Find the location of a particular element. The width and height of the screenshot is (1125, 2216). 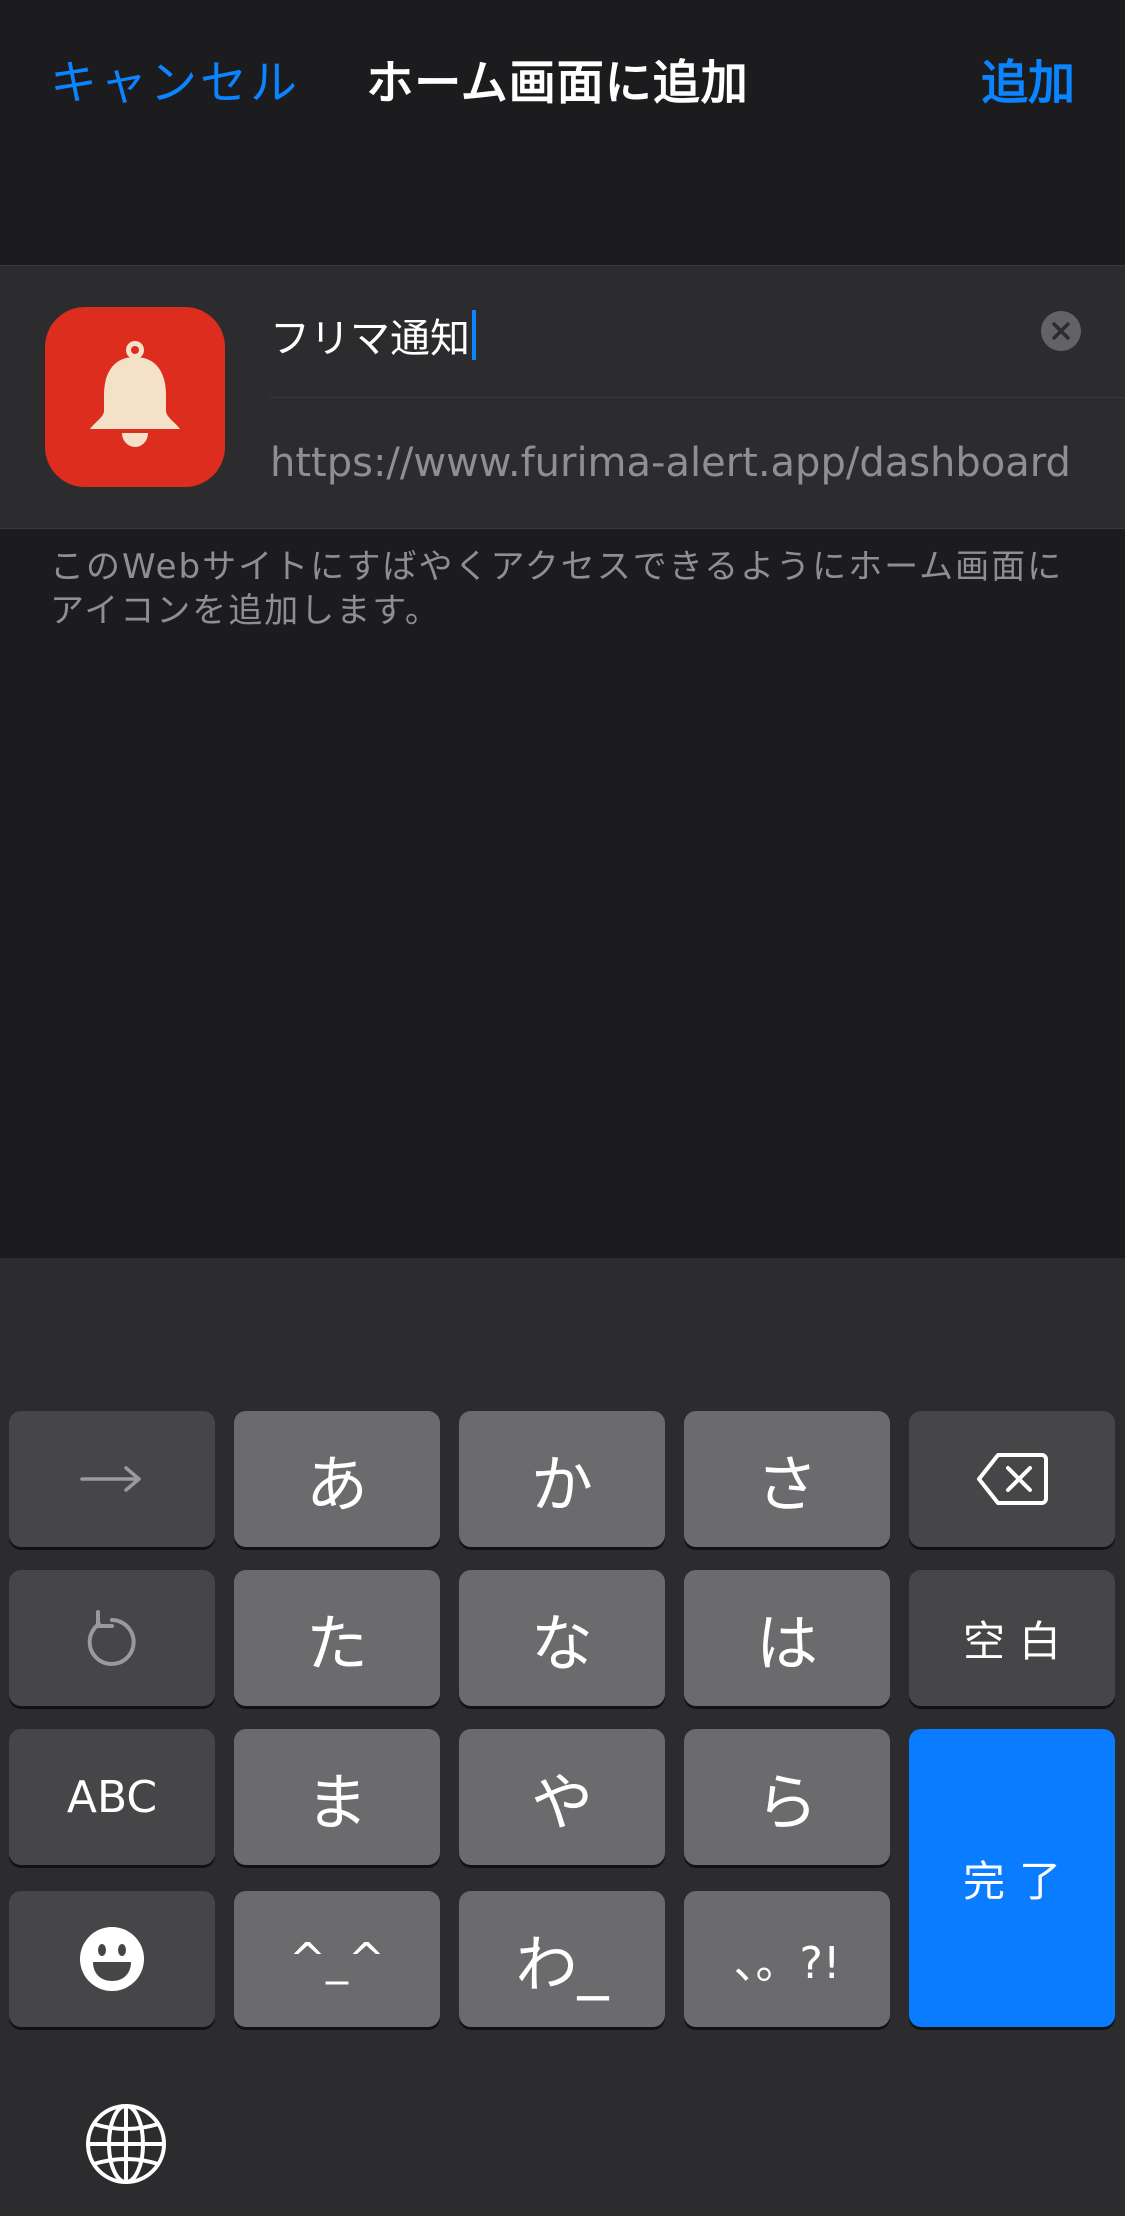

description-note: このWebサイトにすばやくアクセスできるようにホーム画面にアイコンを追加します。 is located at coordinates (557, 589).